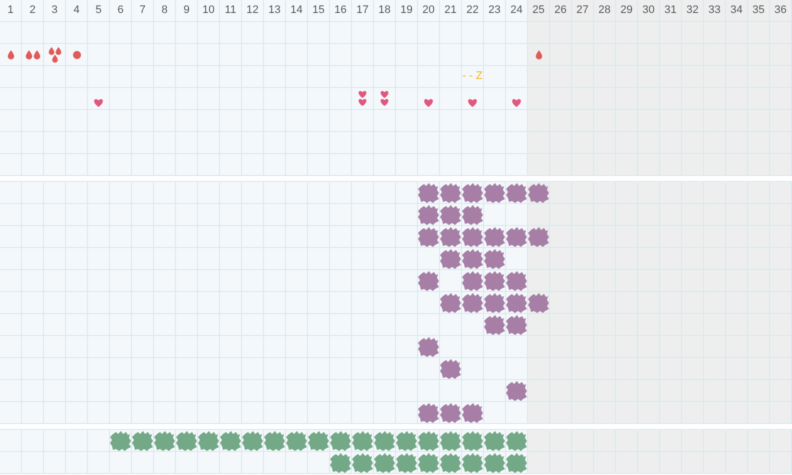  I want to click on day-label: 22, so click(473, 11).